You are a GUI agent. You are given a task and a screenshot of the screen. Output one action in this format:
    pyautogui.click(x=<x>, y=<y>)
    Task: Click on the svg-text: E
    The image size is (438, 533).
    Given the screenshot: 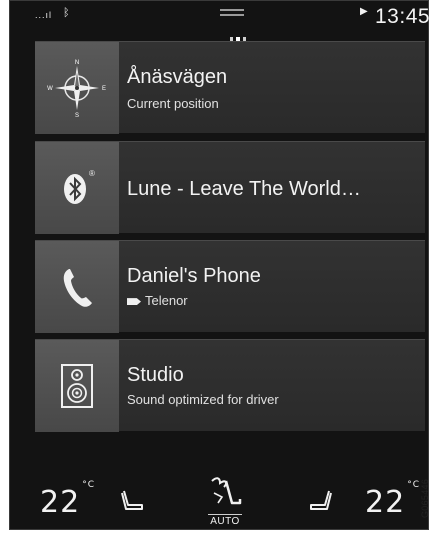 What is the action you would take?
    pyautogui.click(x=104, y=89)
    